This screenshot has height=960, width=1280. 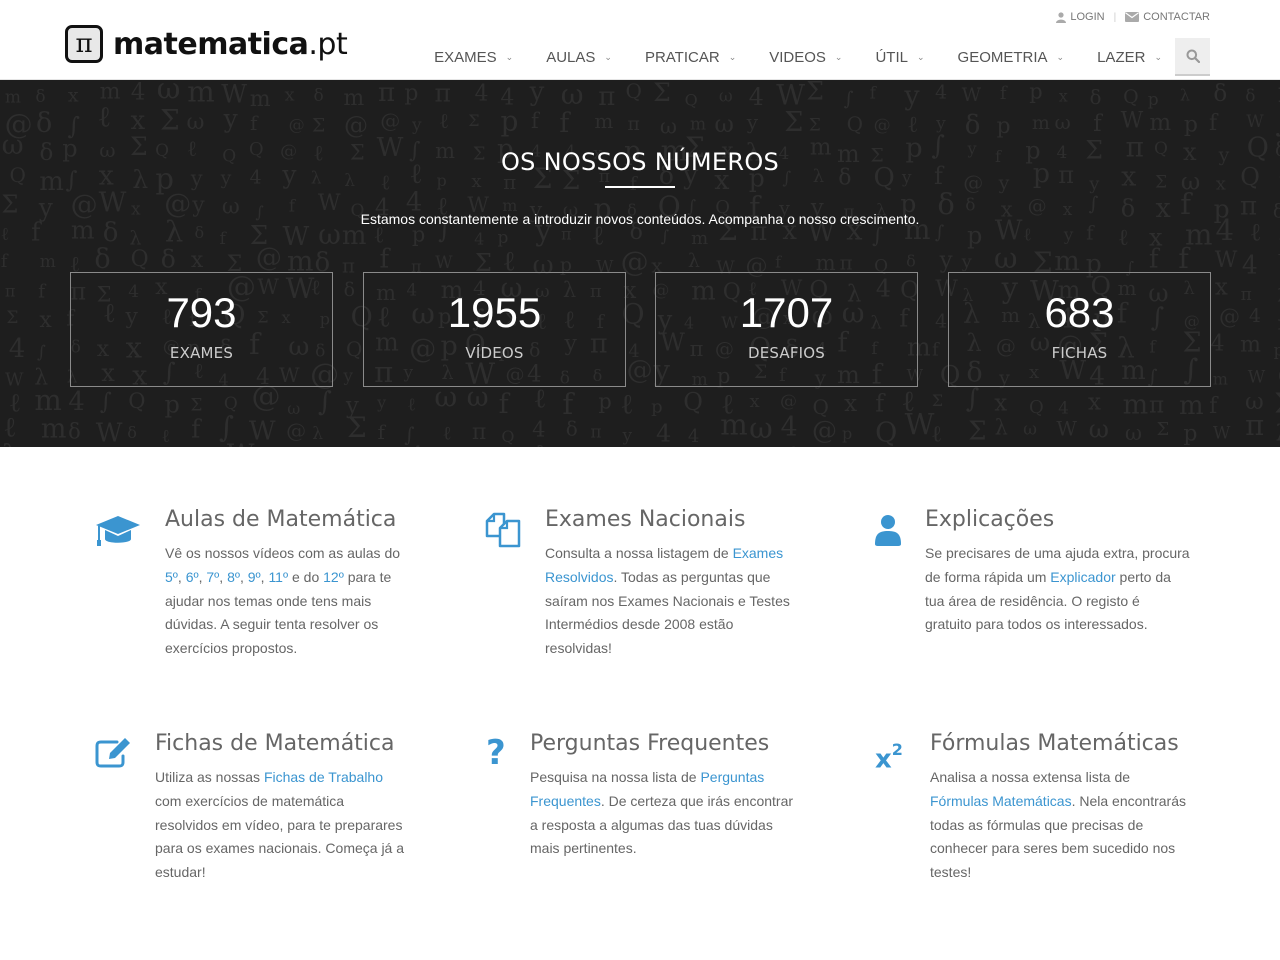 What do you see at coordinates (1001, 801) in the screenshot?
I see `link-formulas-matematicas: Fórmulas Matemáticas` at bounding box center [1001, 801].